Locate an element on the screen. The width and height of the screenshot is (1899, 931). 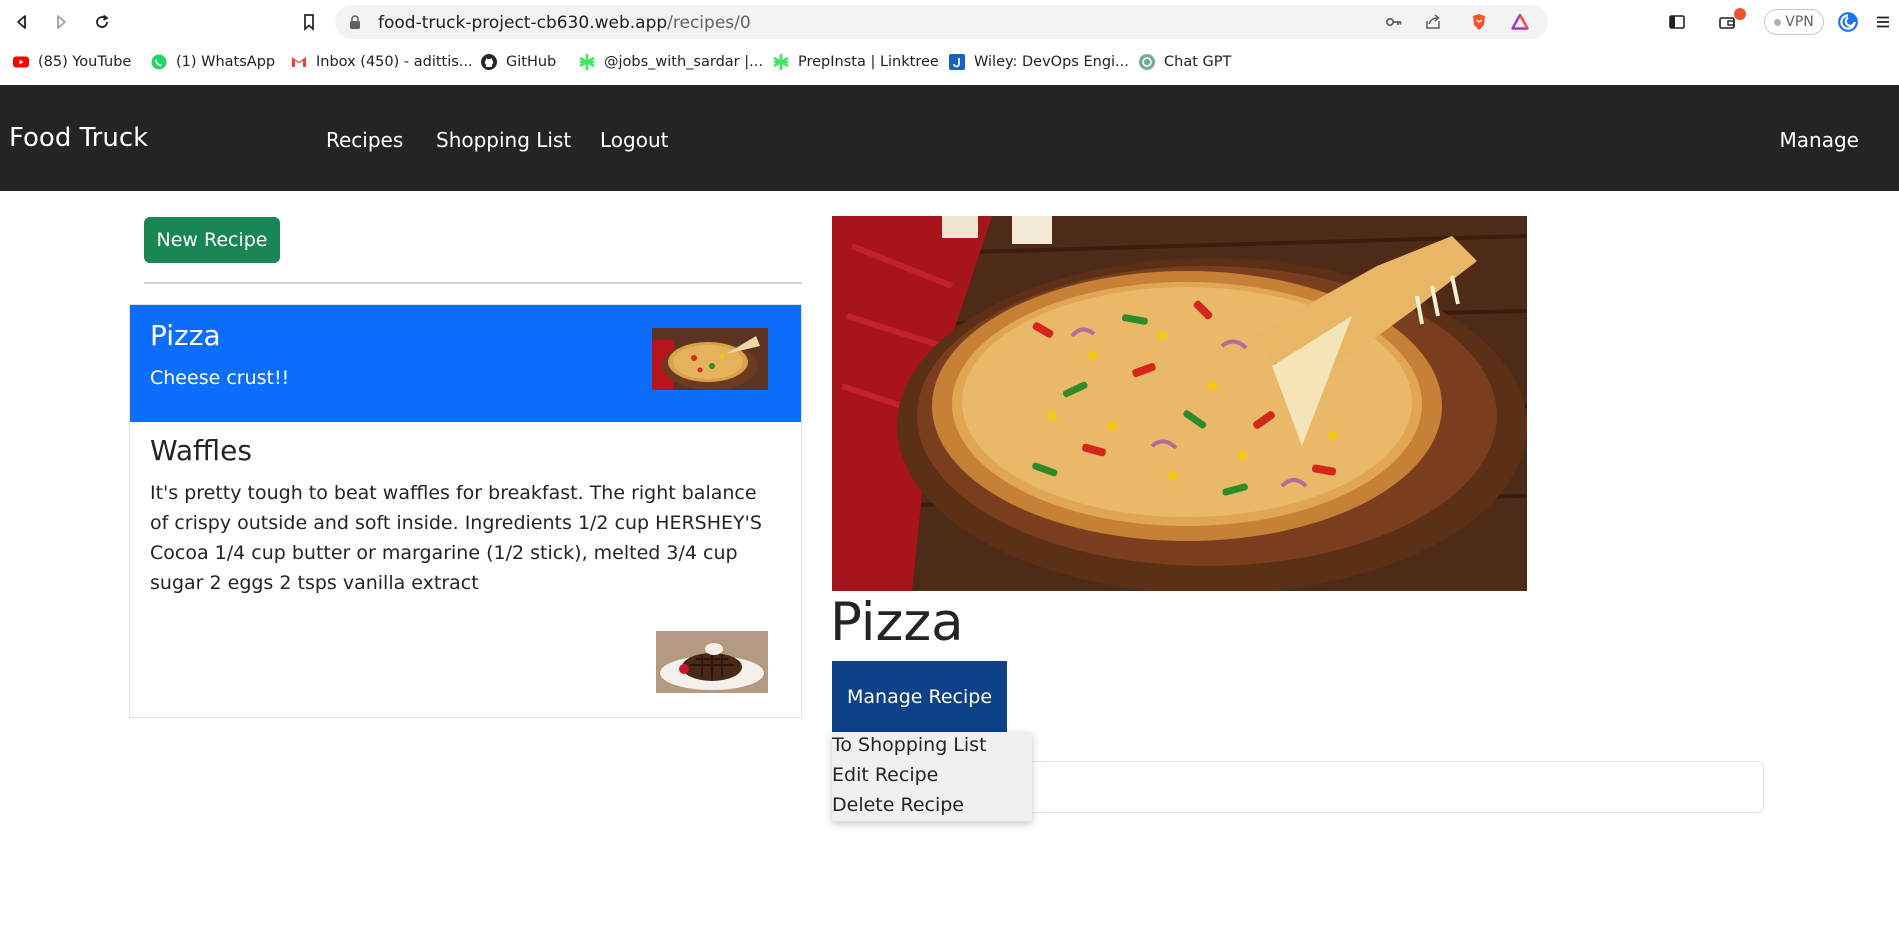
github-icon is located at coordinates (489, 62).